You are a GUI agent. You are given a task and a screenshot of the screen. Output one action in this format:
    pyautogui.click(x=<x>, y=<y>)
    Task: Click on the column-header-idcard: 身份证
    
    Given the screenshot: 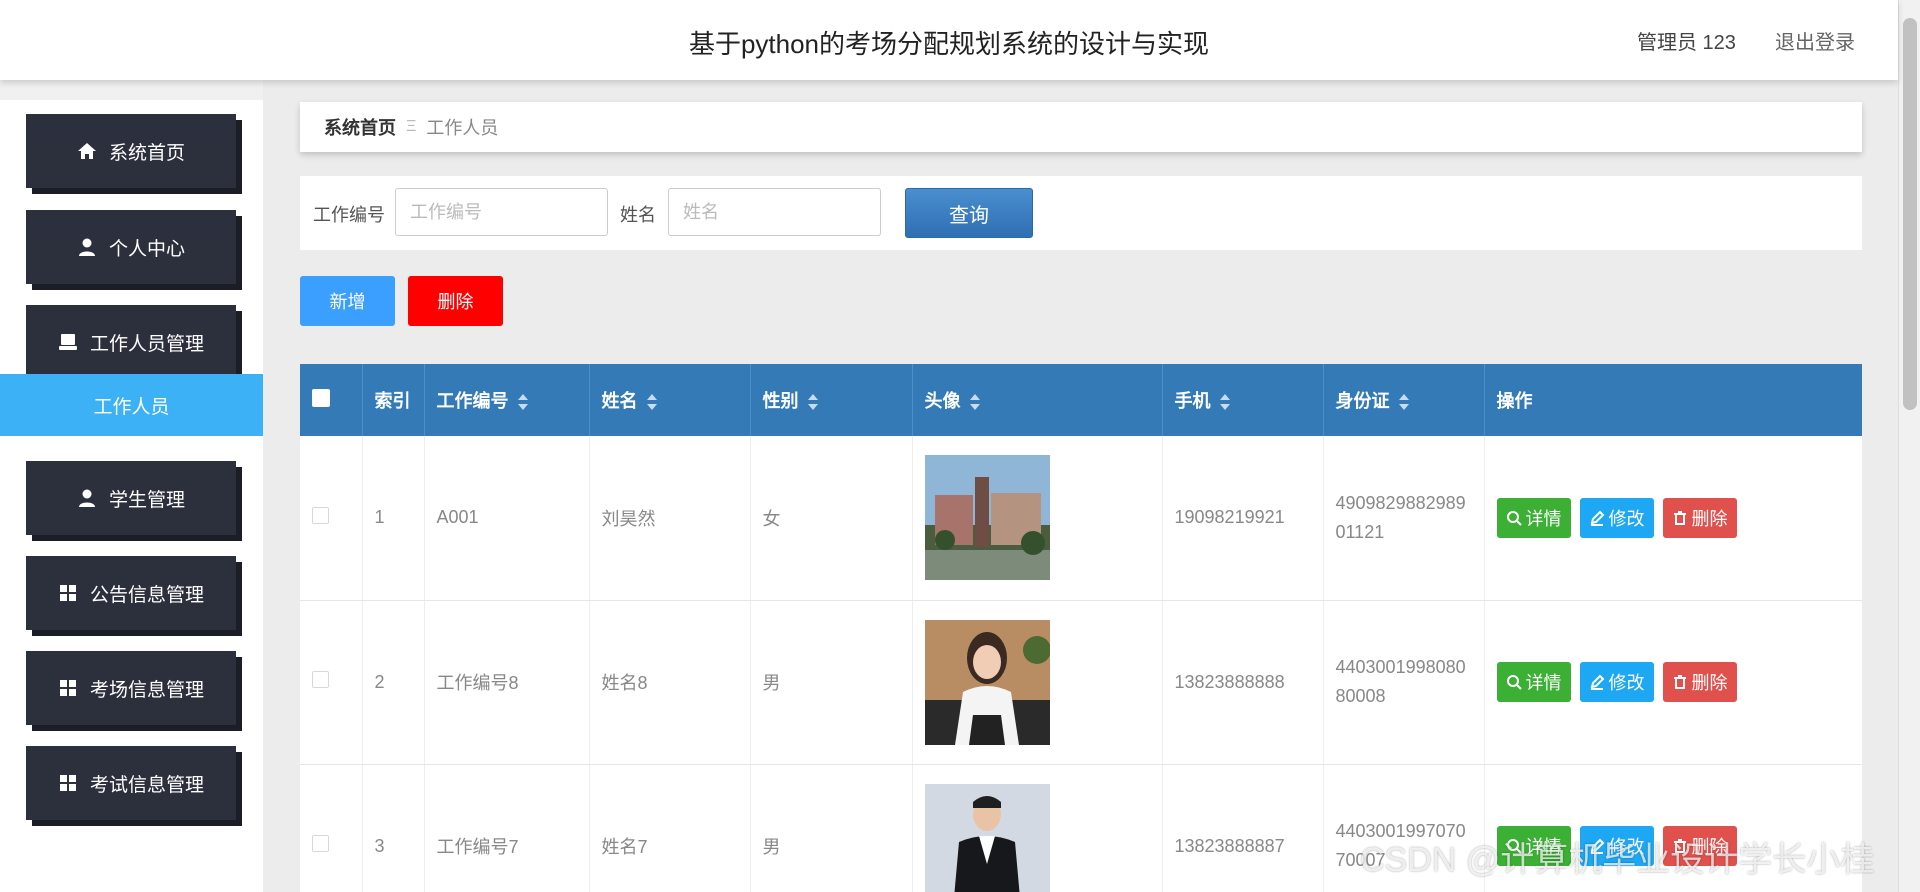 What is the action you would take?
    pyautogui.click(x=1404, y=400)
    